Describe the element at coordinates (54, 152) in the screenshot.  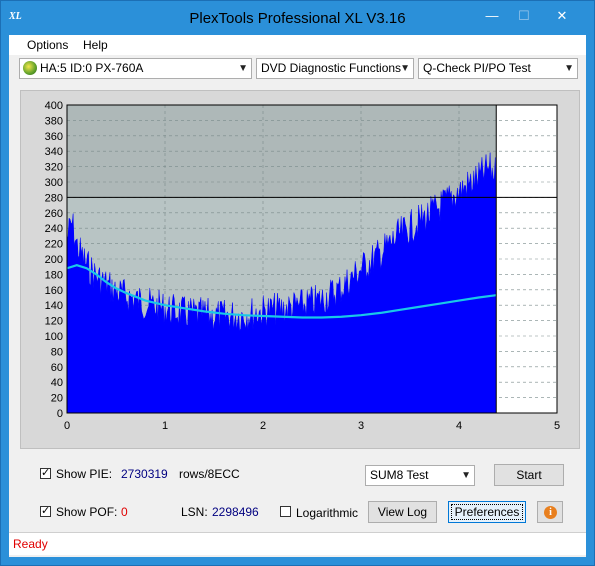
I see `y-tick-label: 340` at that location.